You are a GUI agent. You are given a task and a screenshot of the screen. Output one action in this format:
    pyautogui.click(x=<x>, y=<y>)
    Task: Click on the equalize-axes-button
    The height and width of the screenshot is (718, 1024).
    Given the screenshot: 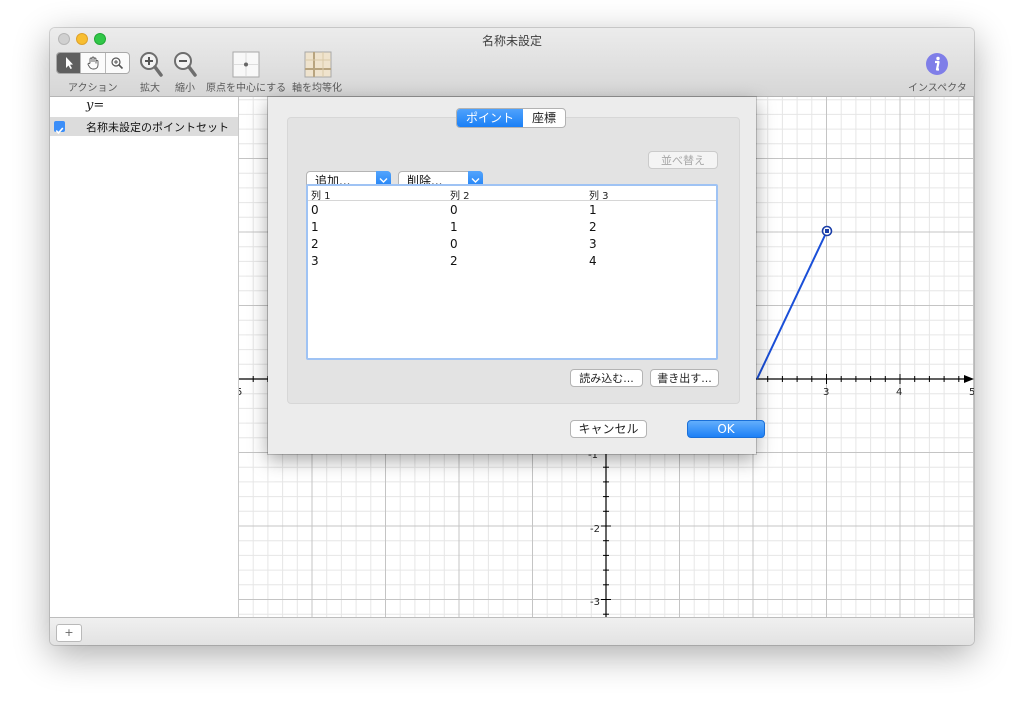 What is the action you would take?
    pyautogui.click(x=318, y=66)
    